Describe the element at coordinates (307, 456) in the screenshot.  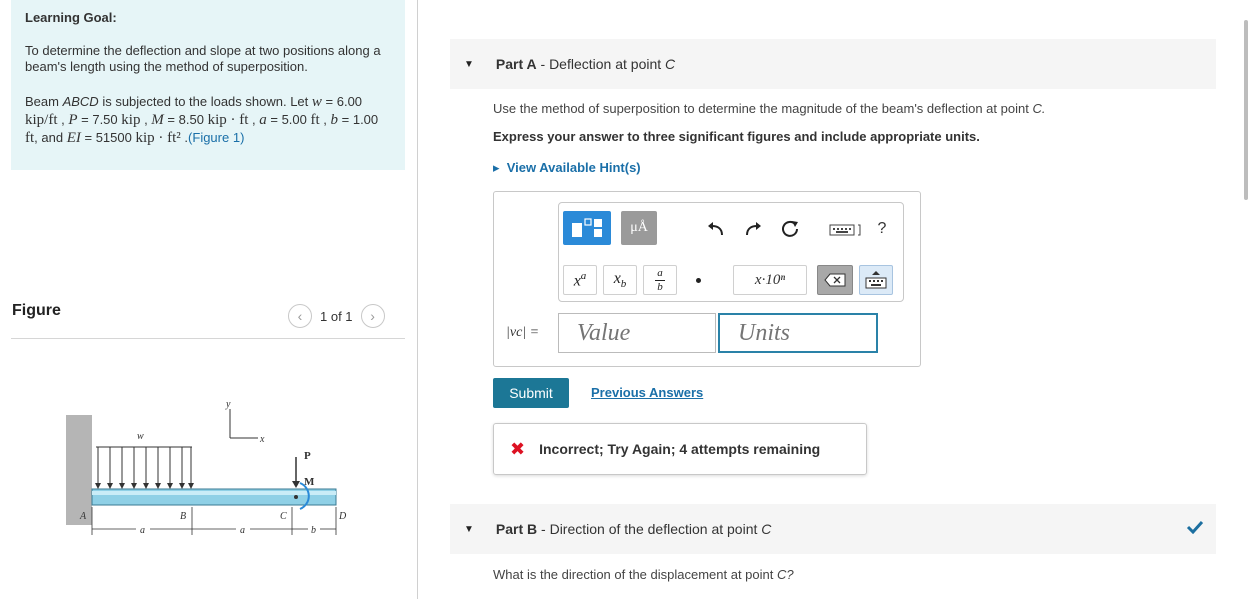
I see `label-P: P` at that location.